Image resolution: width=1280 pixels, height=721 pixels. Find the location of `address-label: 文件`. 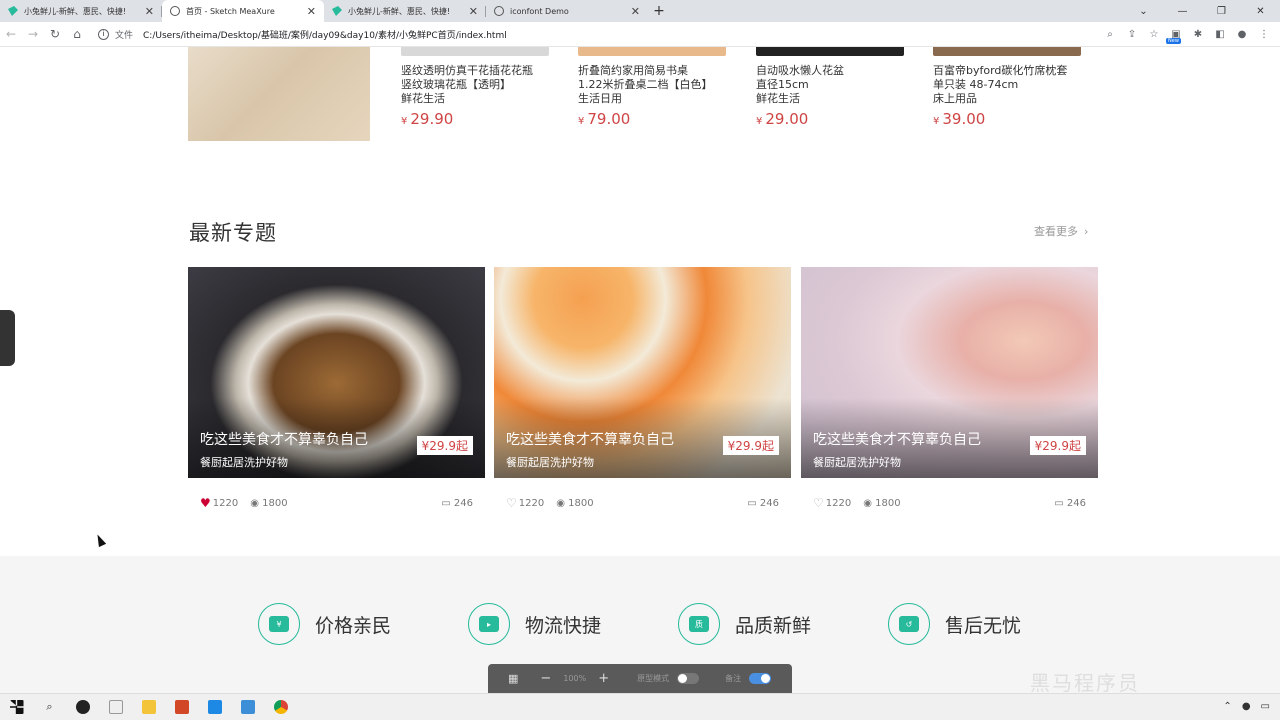

address-label: 文件 is located at coordinates (124, 35).